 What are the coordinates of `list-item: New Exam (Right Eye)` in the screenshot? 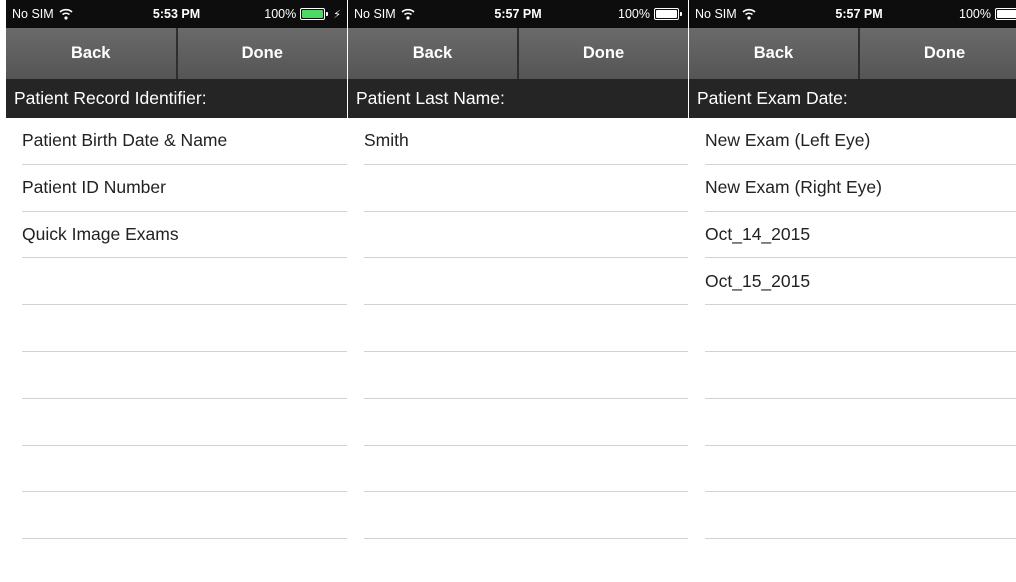 It's located at (860, 188).